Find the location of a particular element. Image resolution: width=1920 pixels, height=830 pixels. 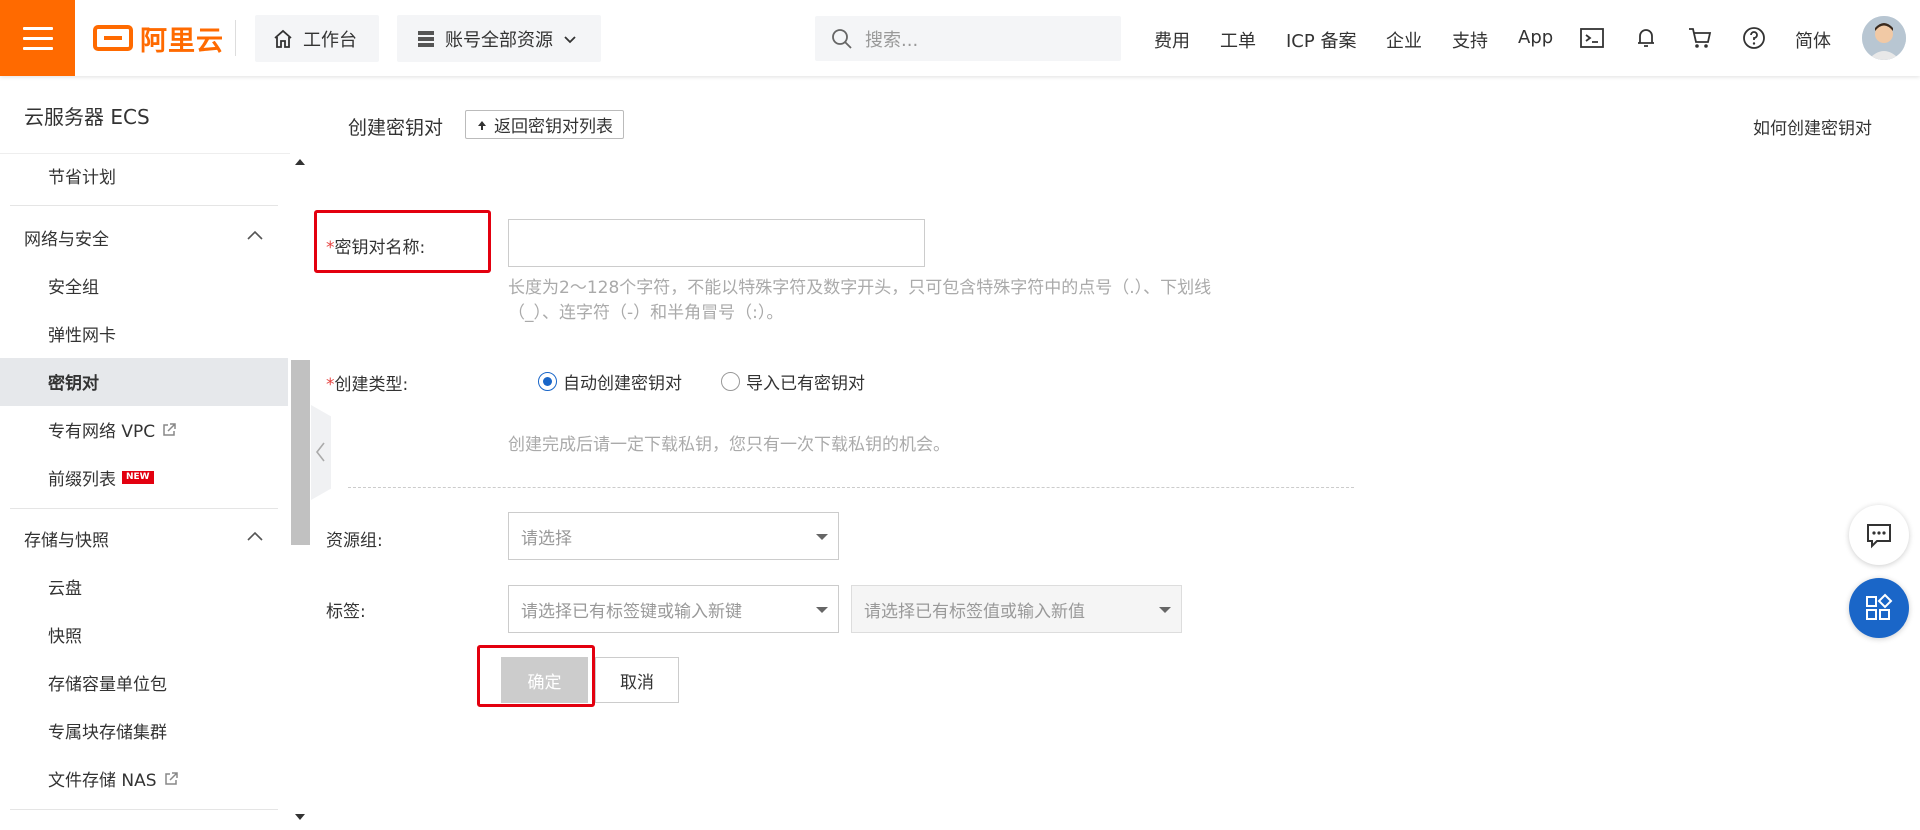

search-icon is located at coordinates (842, 38).